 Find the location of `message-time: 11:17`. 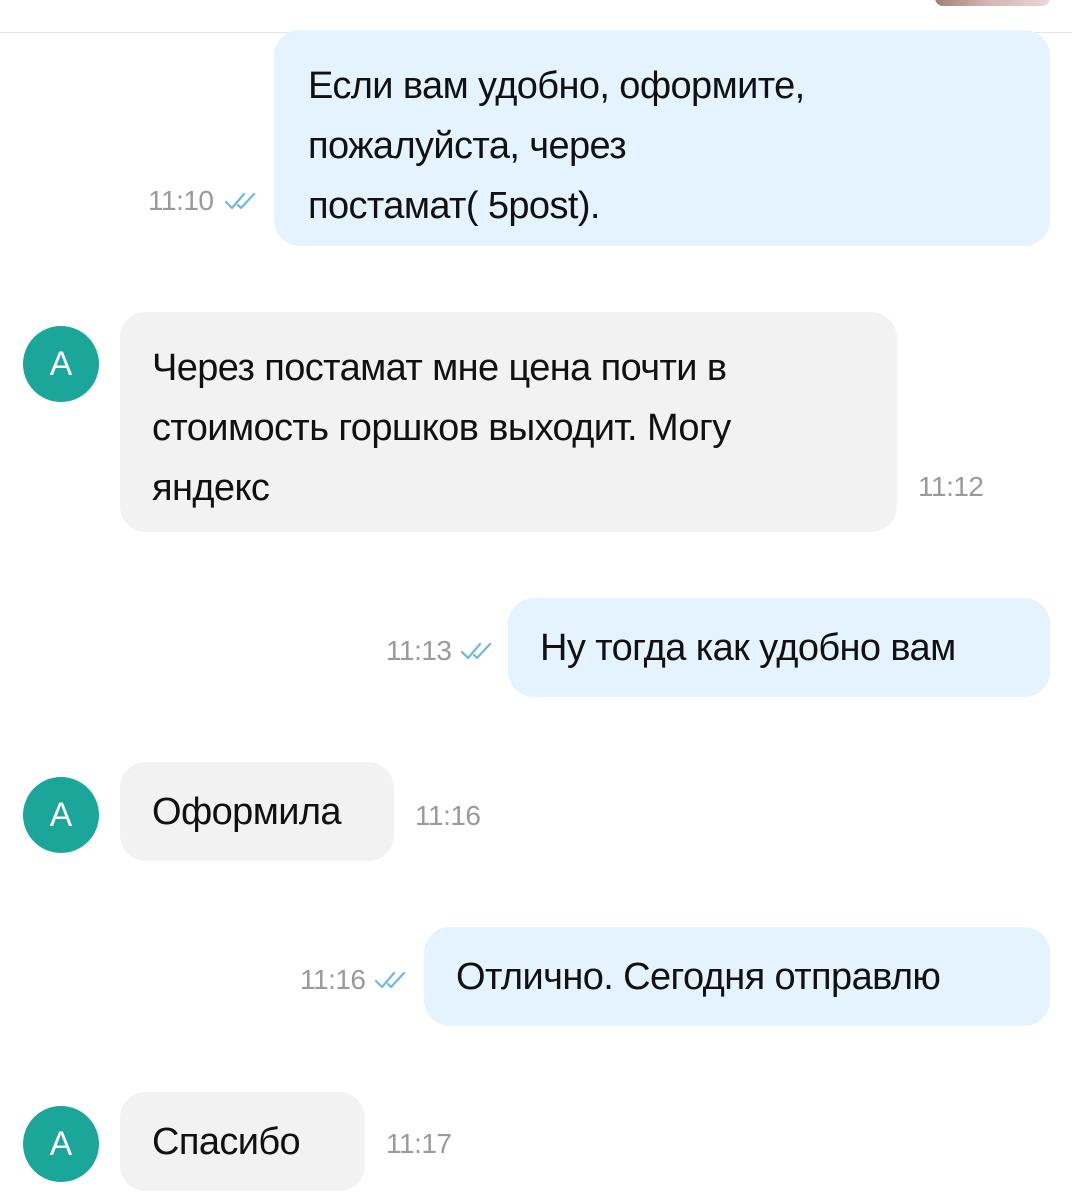

message-time: 11:17 is located at coordinates (419, 1143).